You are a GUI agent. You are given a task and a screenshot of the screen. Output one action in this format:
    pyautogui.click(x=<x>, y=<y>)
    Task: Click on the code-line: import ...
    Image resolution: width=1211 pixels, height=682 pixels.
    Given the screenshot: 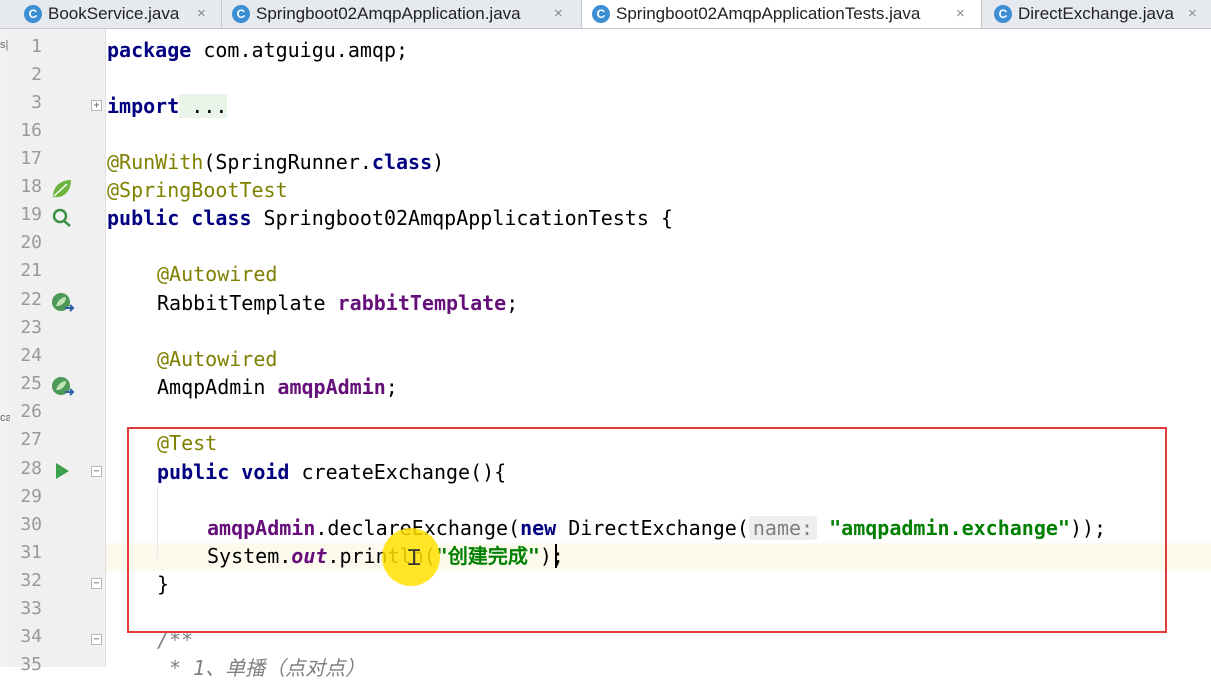 What is the action you would take?
    pyautogui.click(x=167, y=106)
    